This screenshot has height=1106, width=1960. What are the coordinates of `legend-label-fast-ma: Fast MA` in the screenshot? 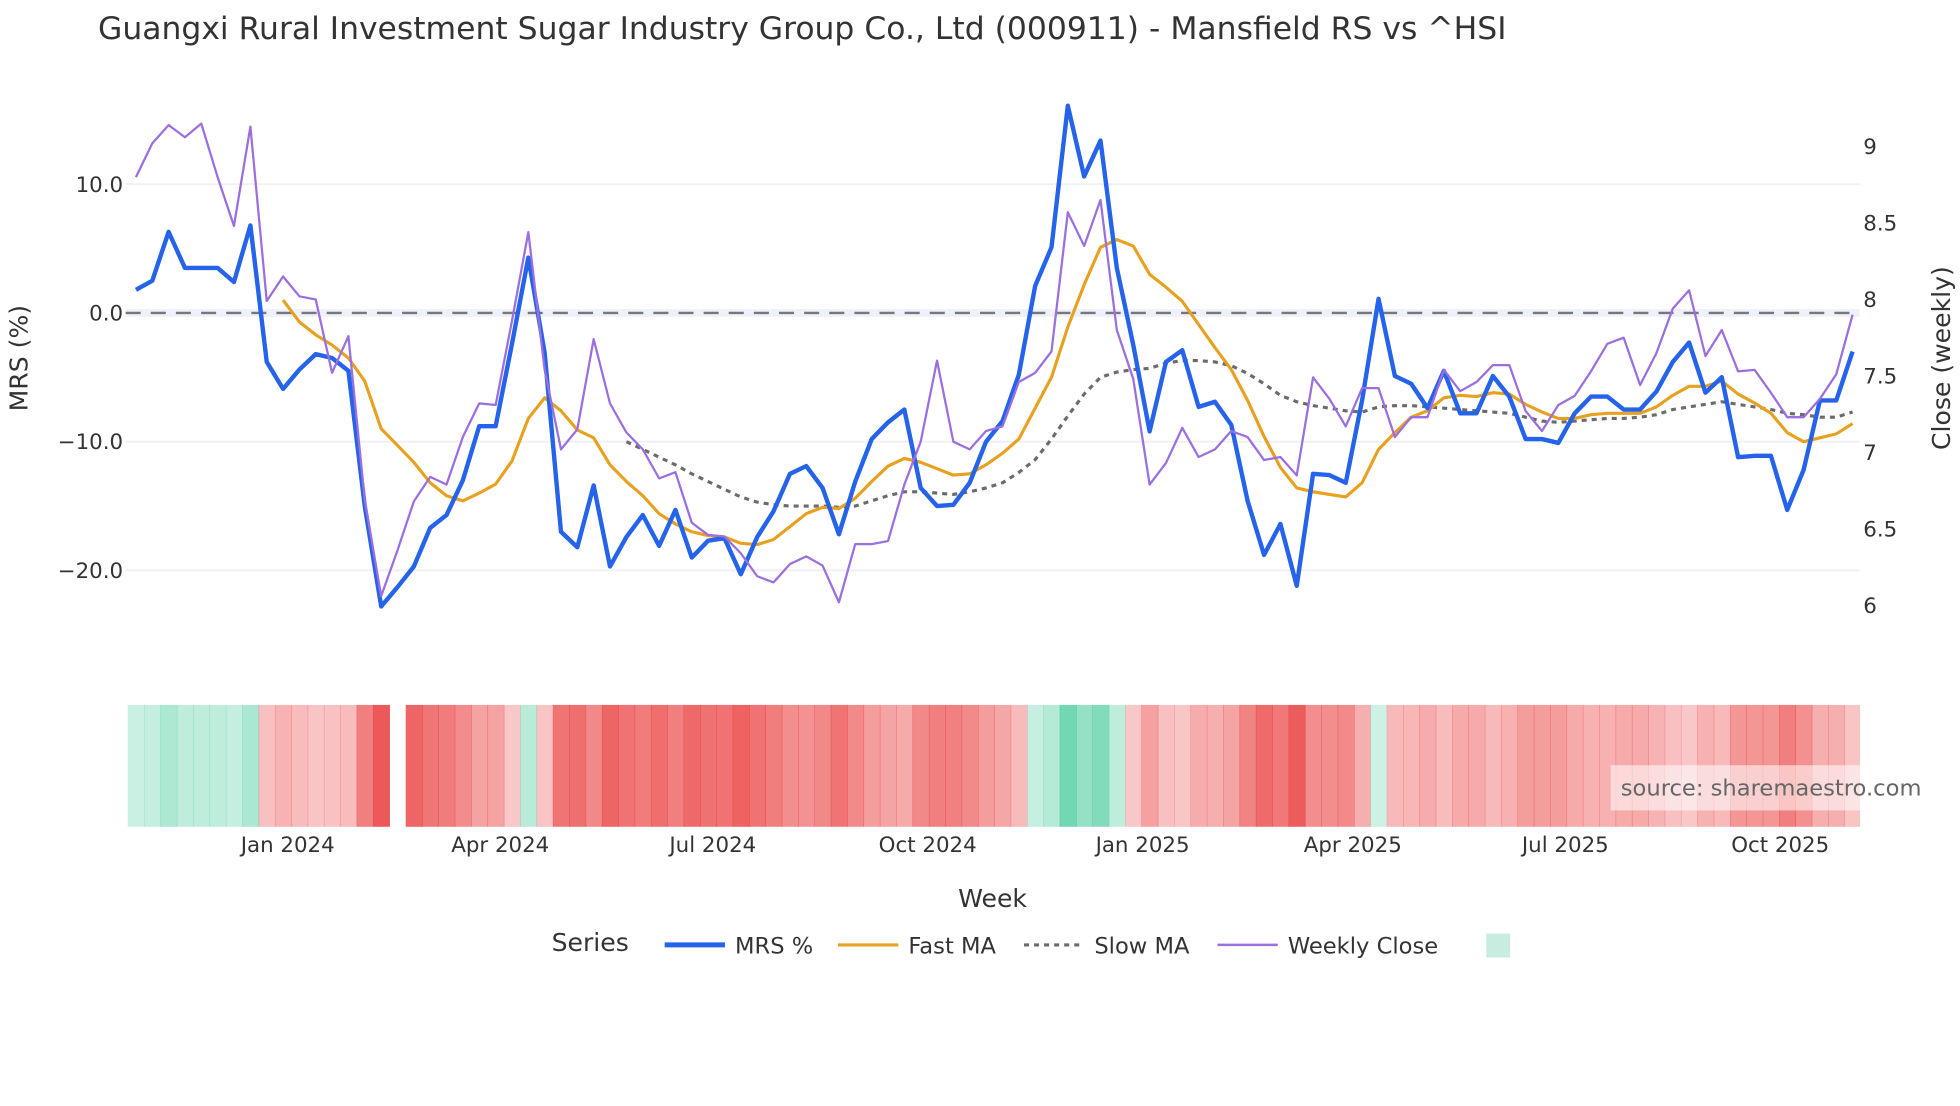 It's located at (952, 947).